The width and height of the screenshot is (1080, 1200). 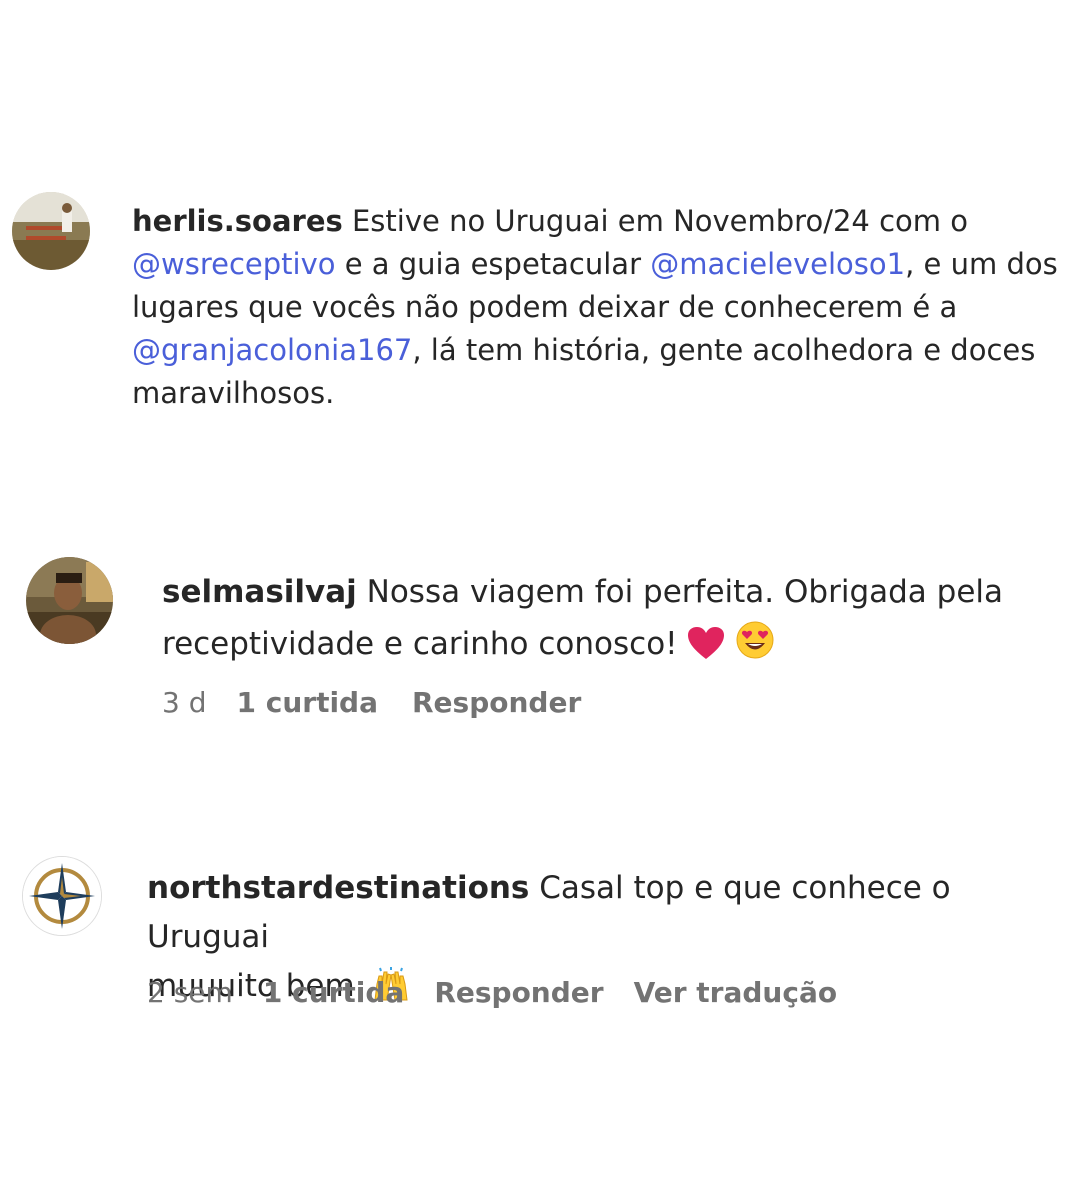 What do you see at coordinates (518, 992) in the screenshot?
I see `reply-button: Responder` at bounding box center [518, 992].